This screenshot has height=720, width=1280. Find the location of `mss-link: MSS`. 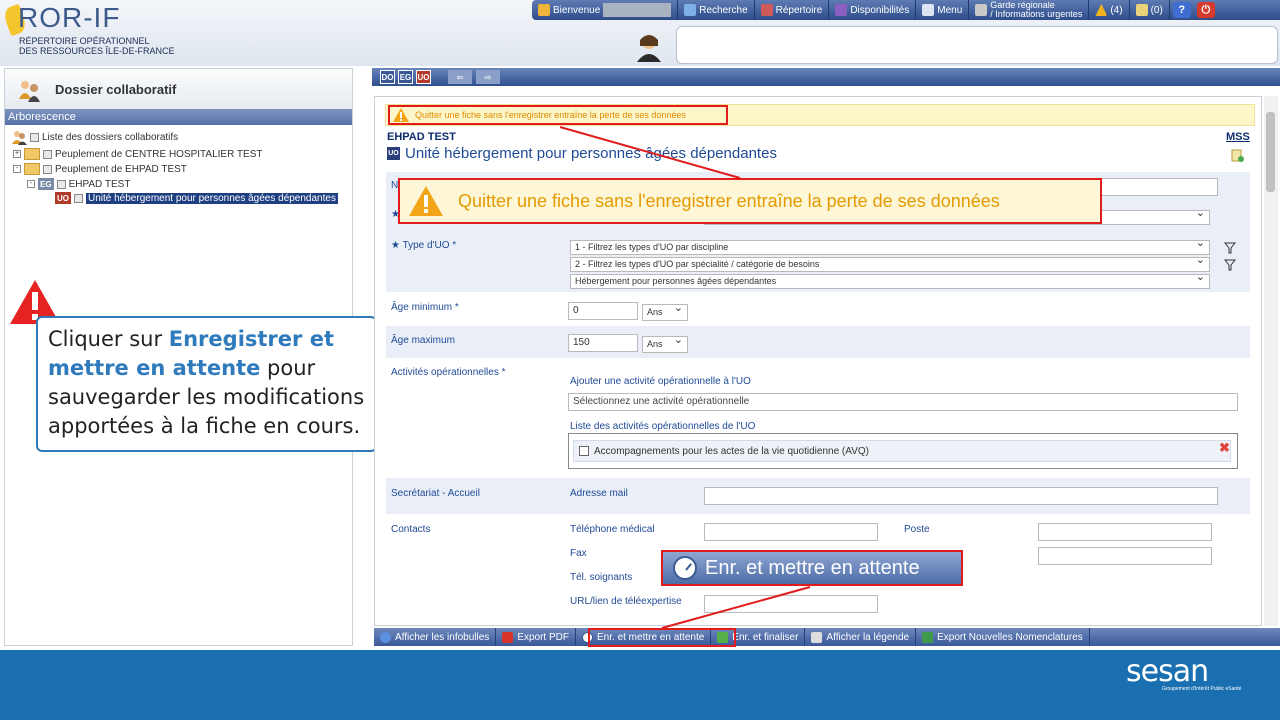

mss-link: MSS is located at coordinates (1238, 137).